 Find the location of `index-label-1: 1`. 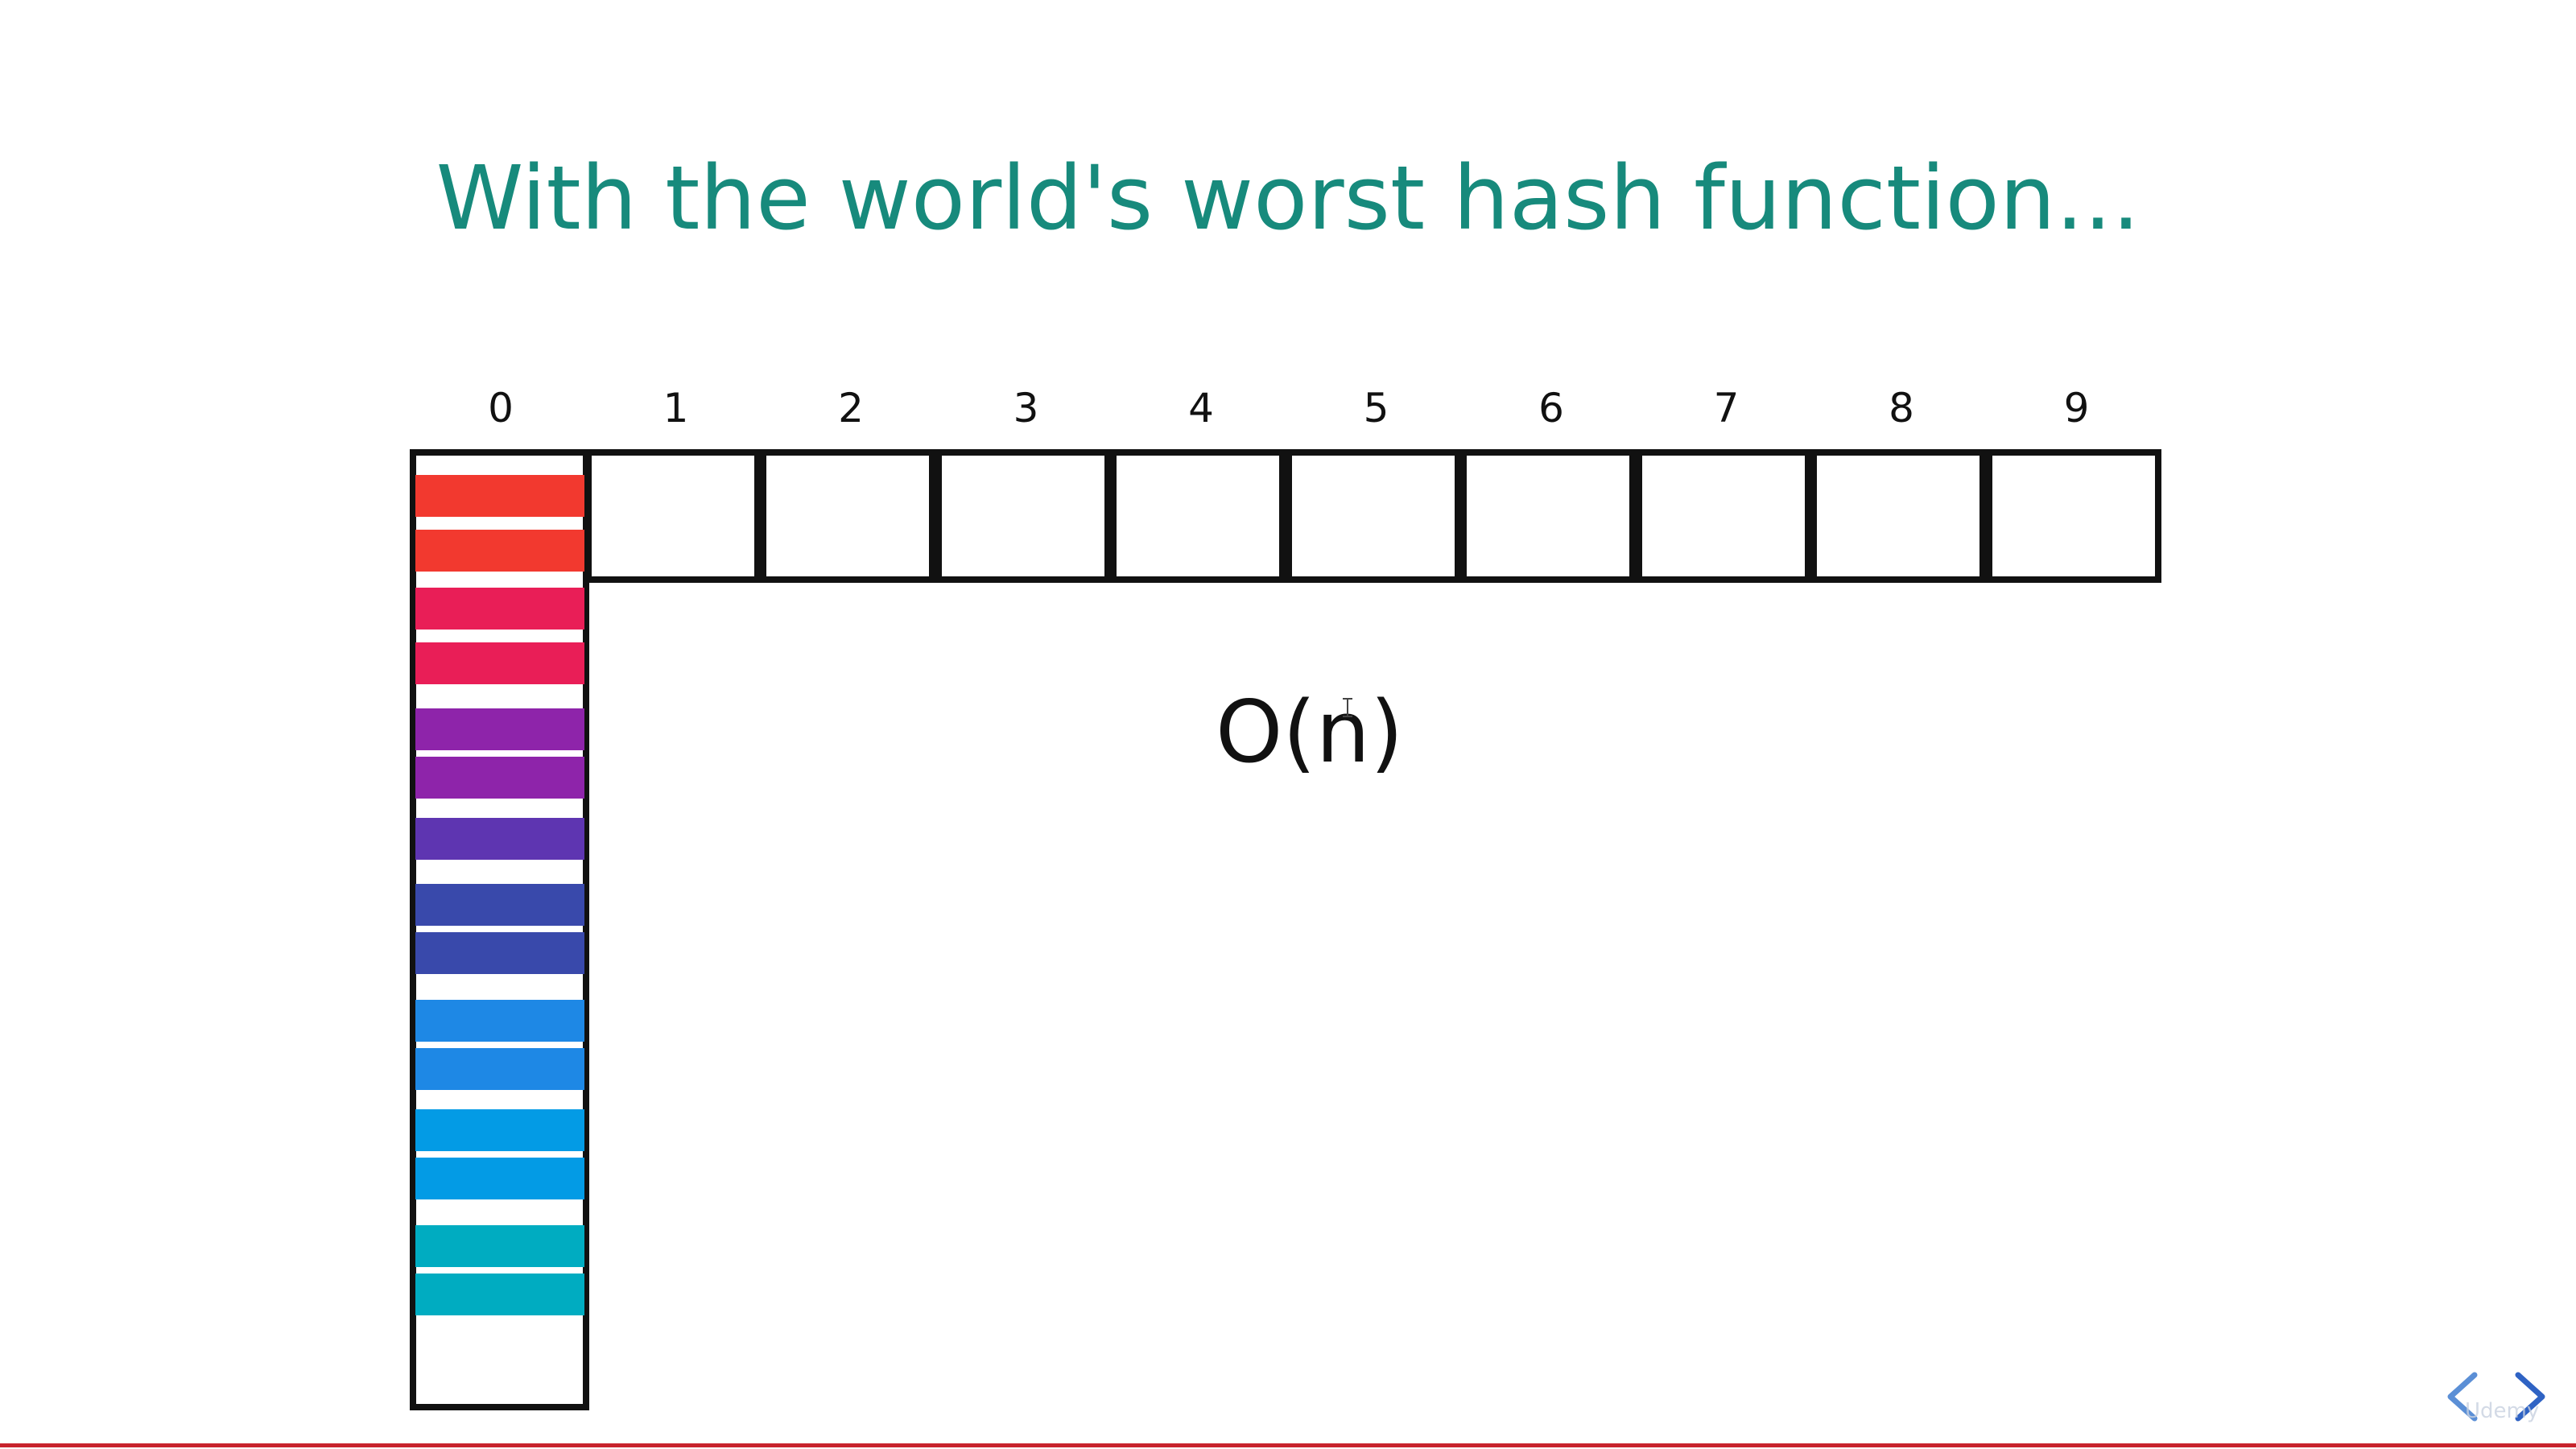

index-label-1: 1 is located at coordinates (676, 408).